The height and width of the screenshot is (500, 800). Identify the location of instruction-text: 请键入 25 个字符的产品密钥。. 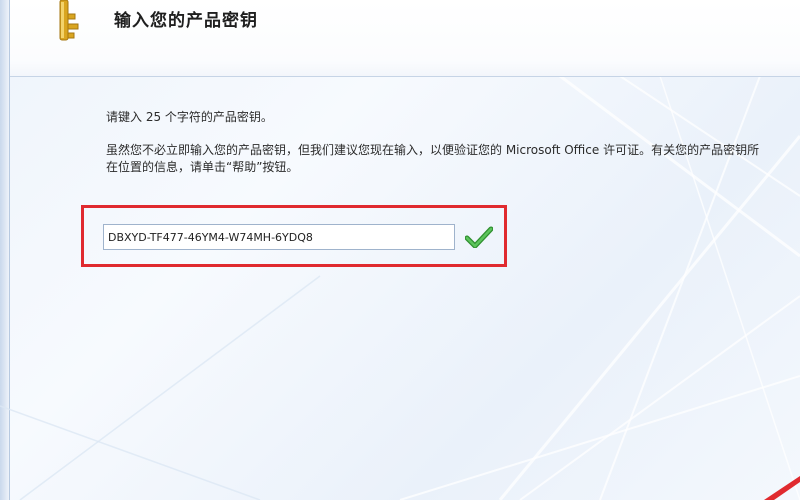
(189, 117).